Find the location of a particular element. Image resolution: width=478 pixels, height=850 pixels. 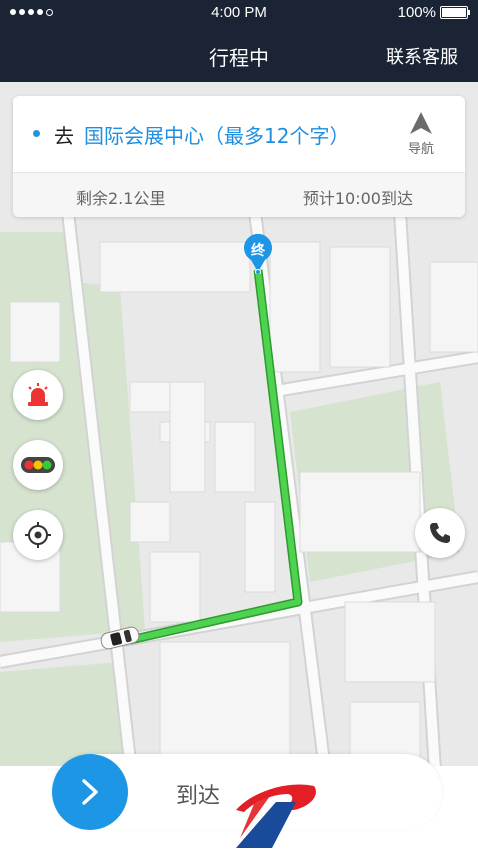

destination-prefix: 去 is located at coordinates (64, 136).